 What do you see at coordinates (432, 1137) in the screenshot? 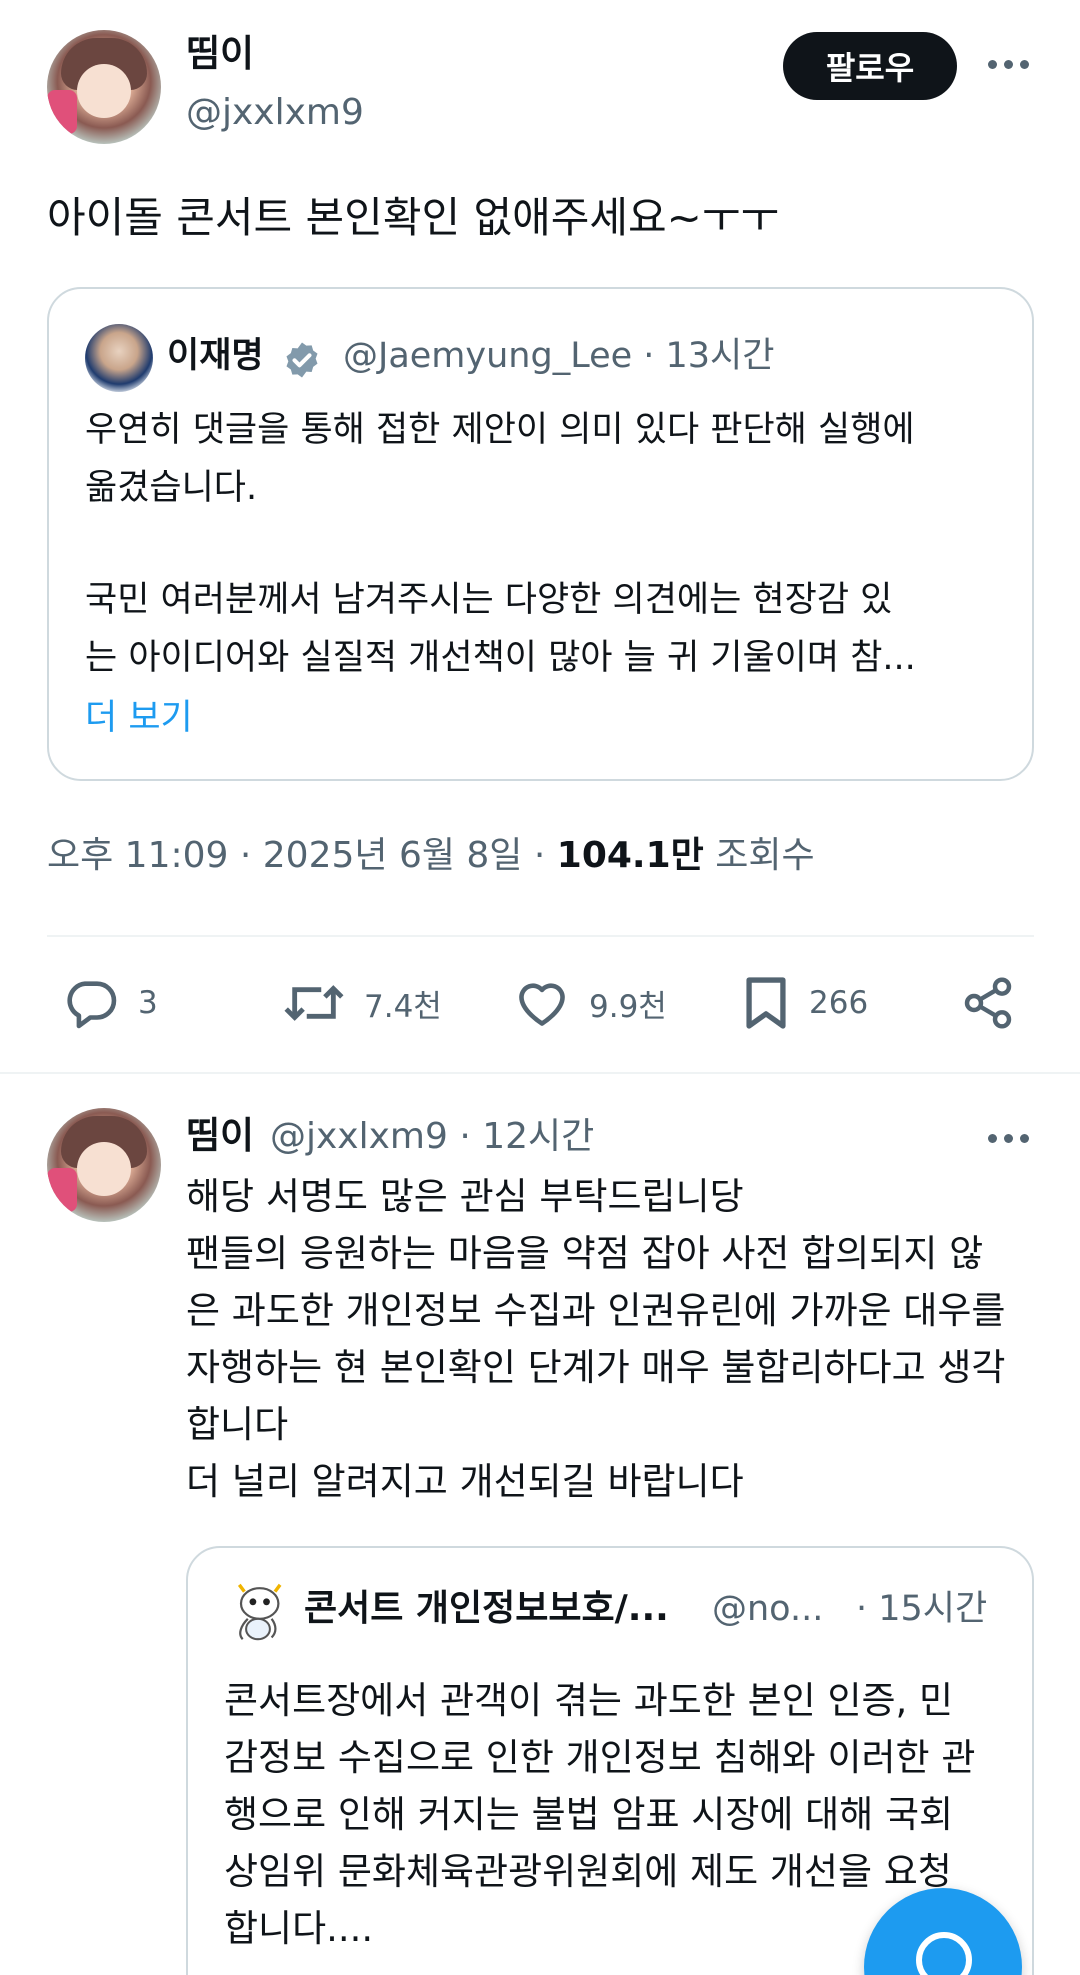
I see `reply-author-handle: @jxxlxm9 · 12시간` at bounding box center [432, 1137].